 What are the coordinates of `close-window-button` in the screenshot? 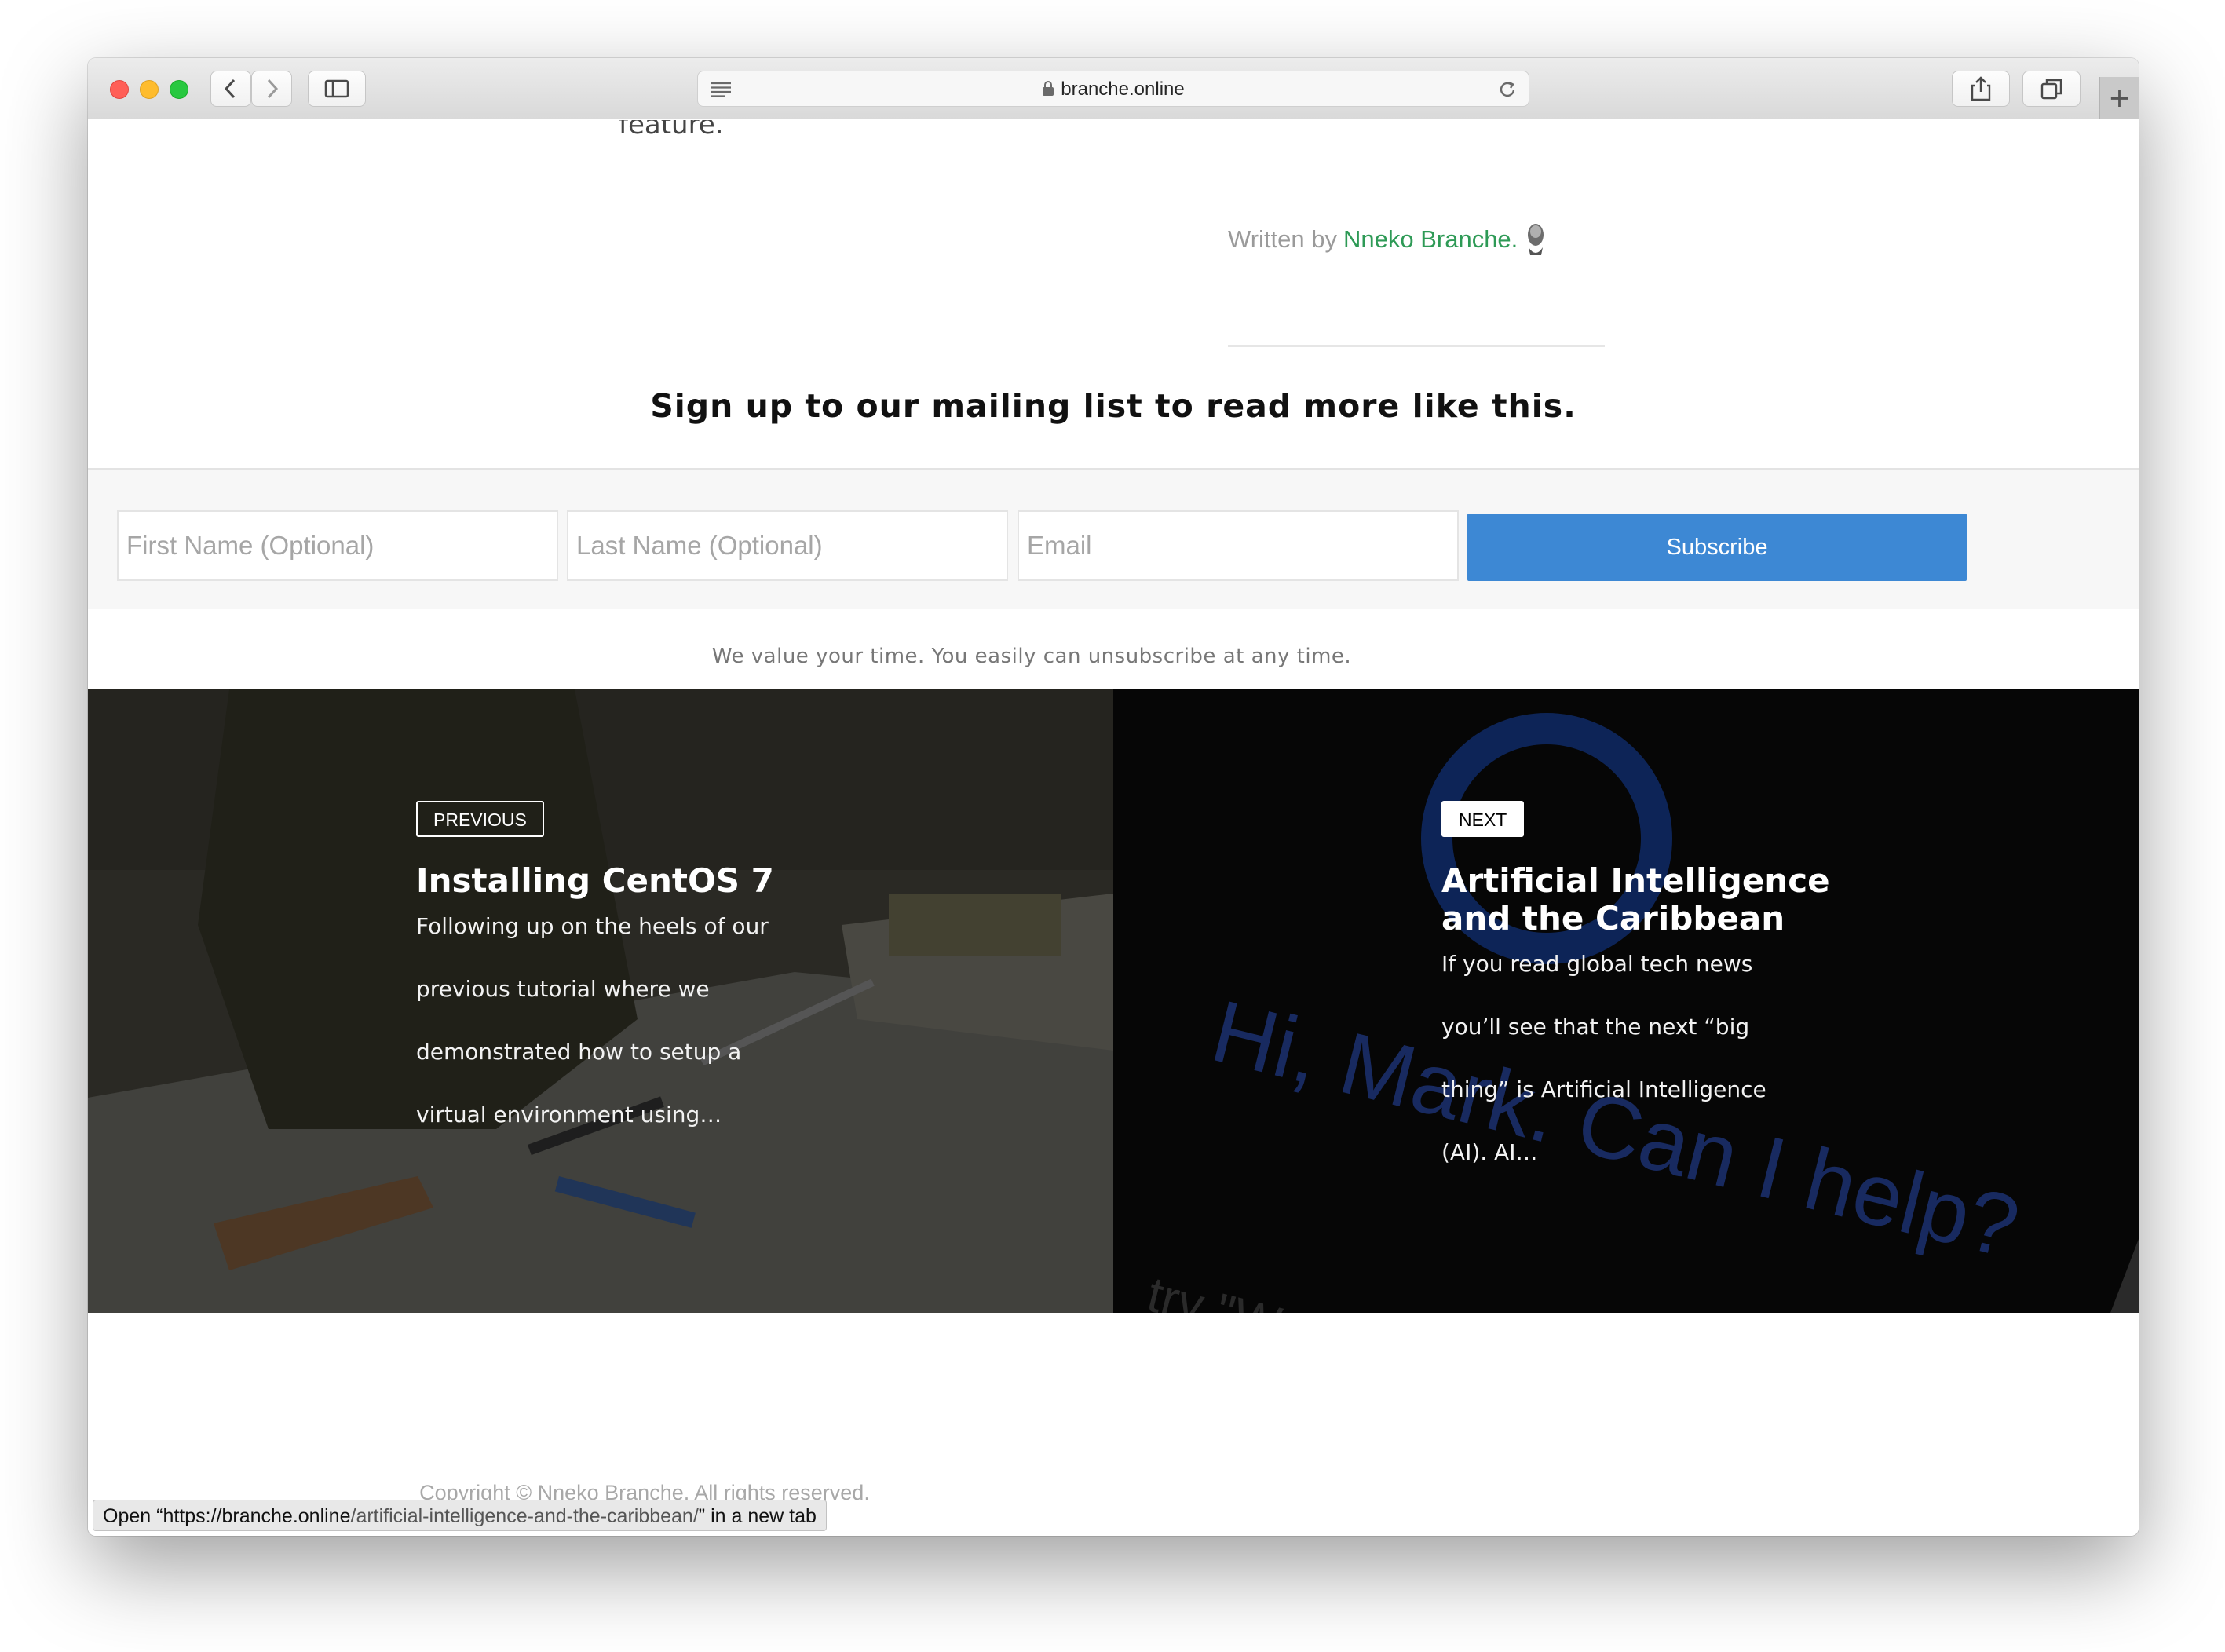 It's located at (119, 89).